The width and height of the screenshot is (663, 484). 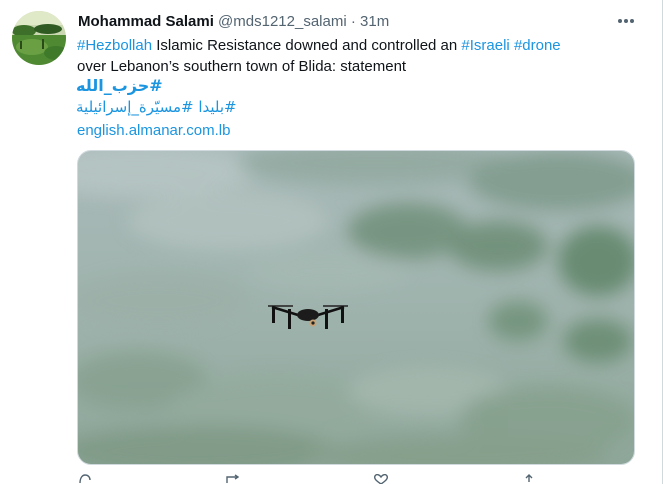 I want to click on author-handle: @mds1212_salami, so click(x=282, y=21).